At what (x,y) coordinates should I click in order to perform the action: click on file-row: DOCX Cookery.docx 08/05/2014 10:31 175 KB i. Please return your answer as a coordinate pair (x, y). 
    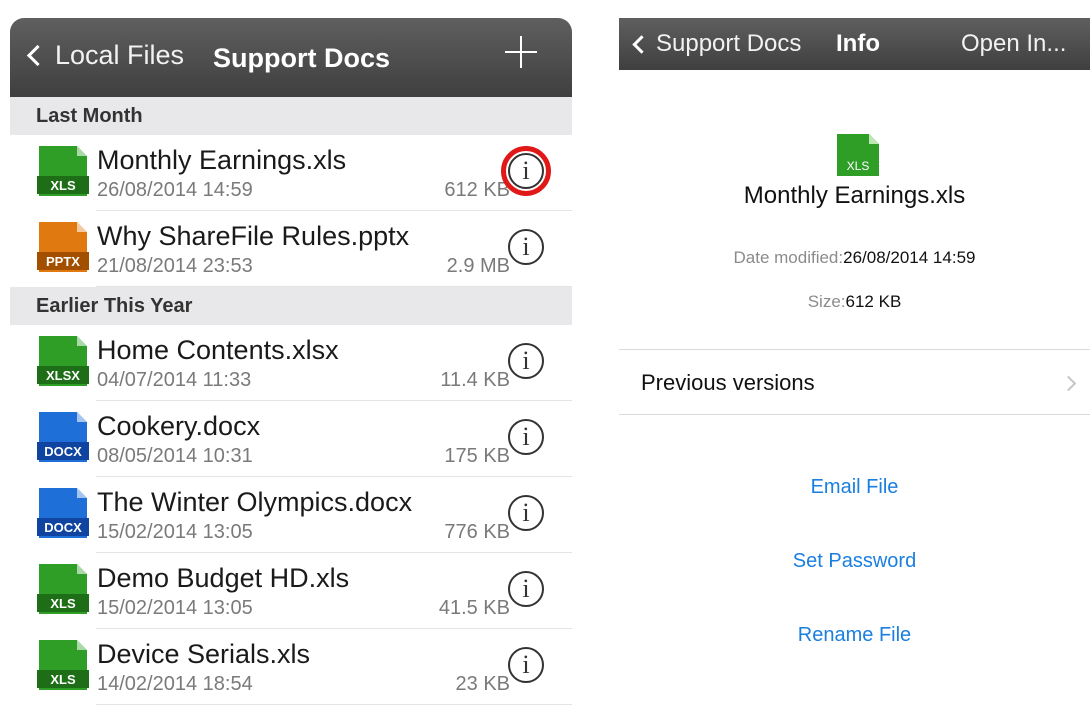
    Looking at the image, I should click on (291, 439).